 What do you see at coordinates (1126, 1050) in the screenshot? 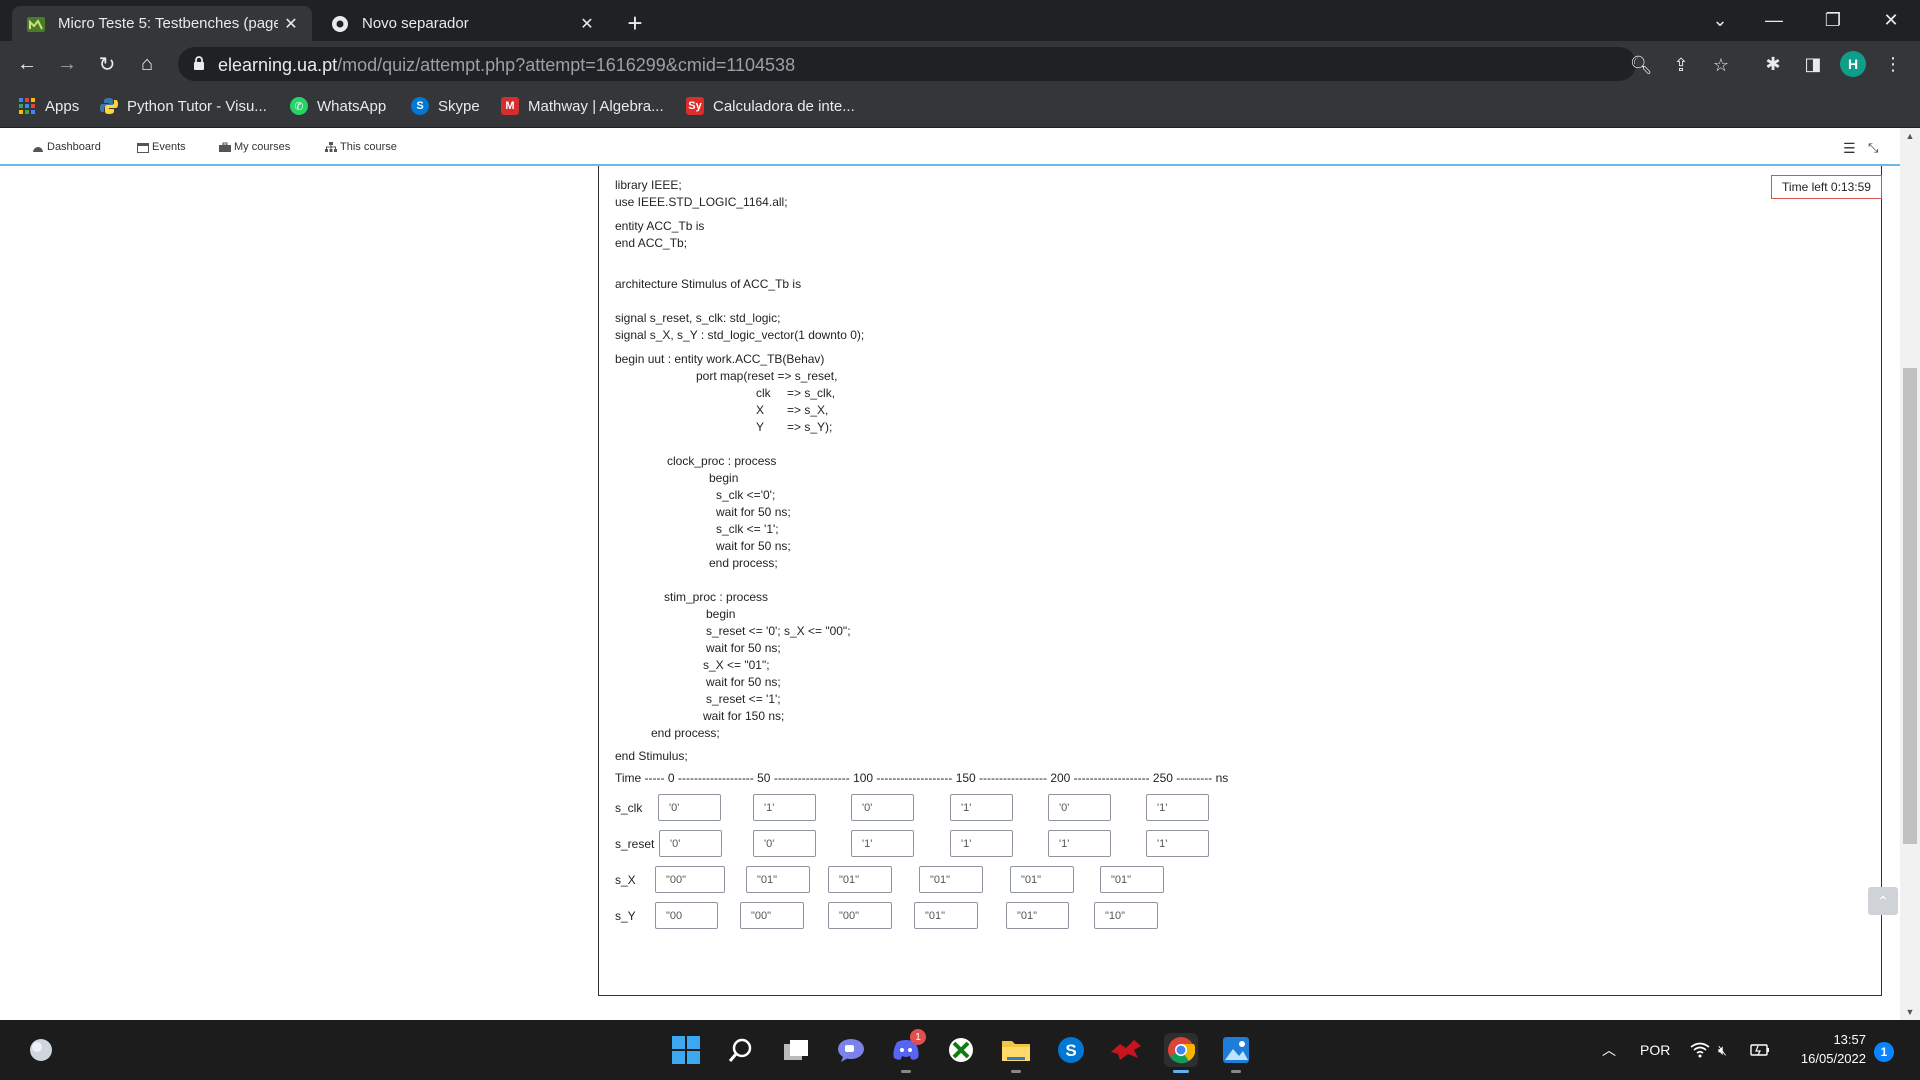
I see `dragon-app-icon` at bounding box center [1126, 1050].